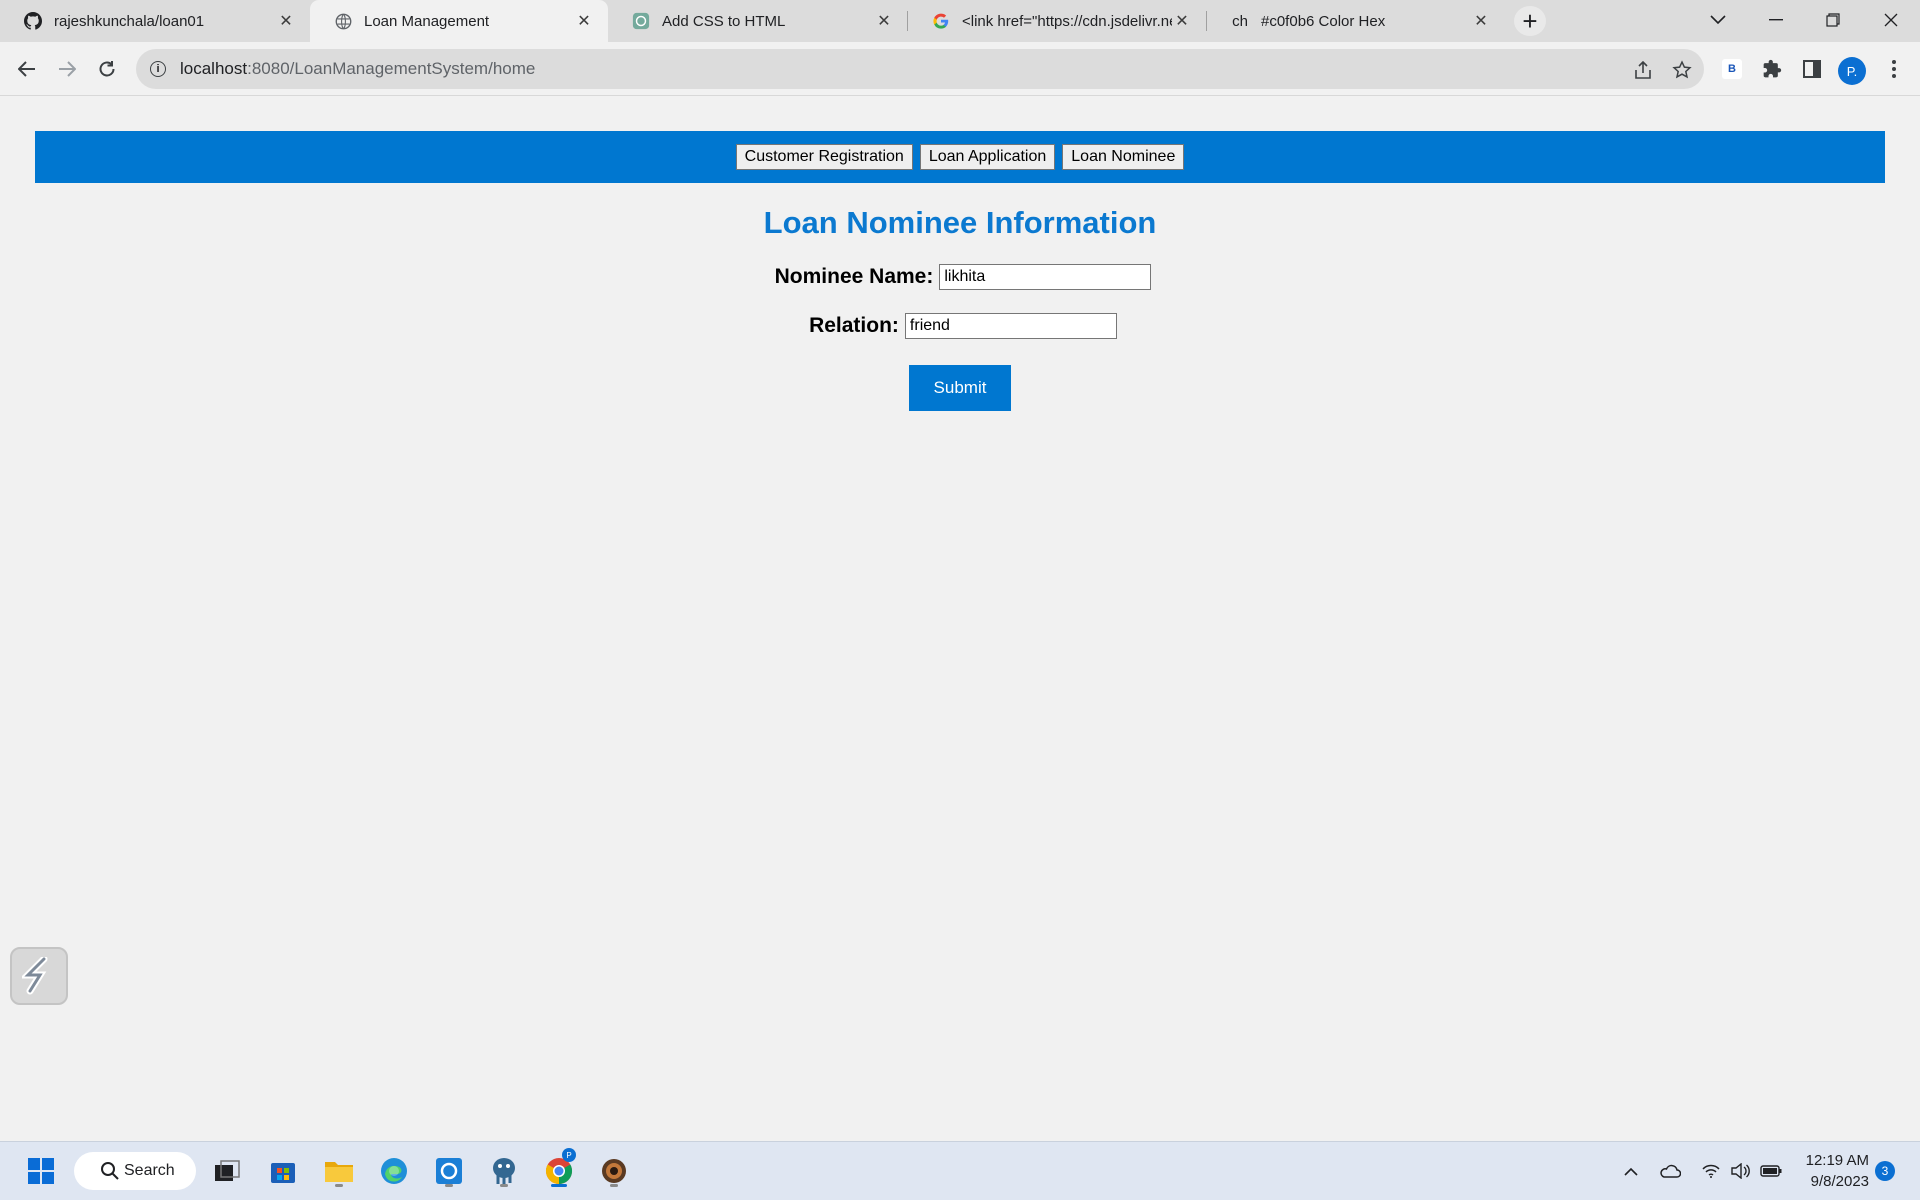  Describe the element at coordinates (214, 68) in the screenshot. I see `url-host: localhost` at that location.